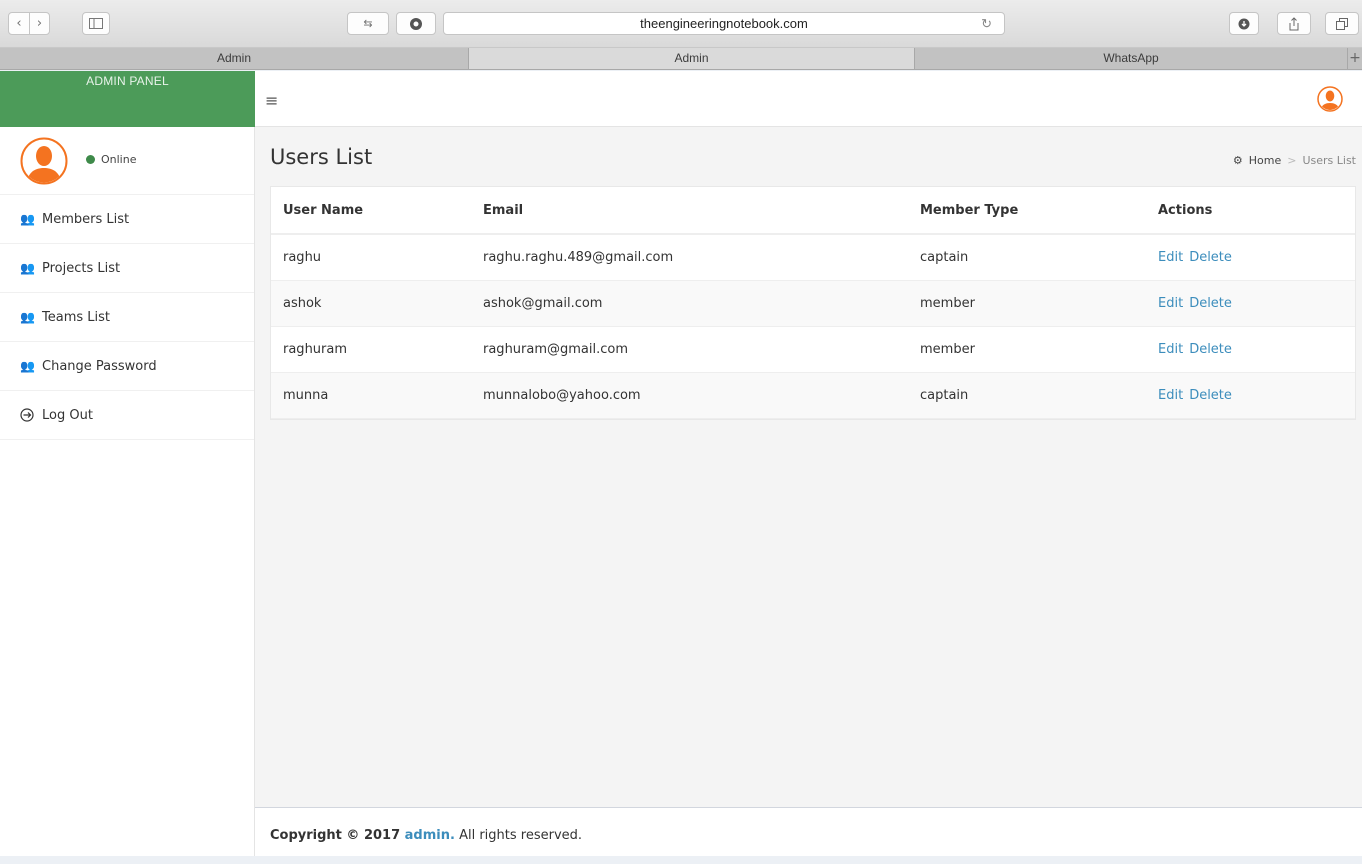  Describe the element at coordinates (1237, 160) in the screenshot. I see `dashboard-icon: ⚙` at that location.